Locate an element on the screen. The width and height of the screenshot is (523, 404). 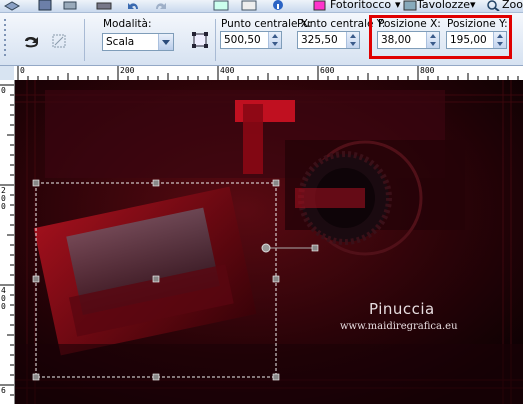
modalita-select: Scala is located at coordinates (138, 42).